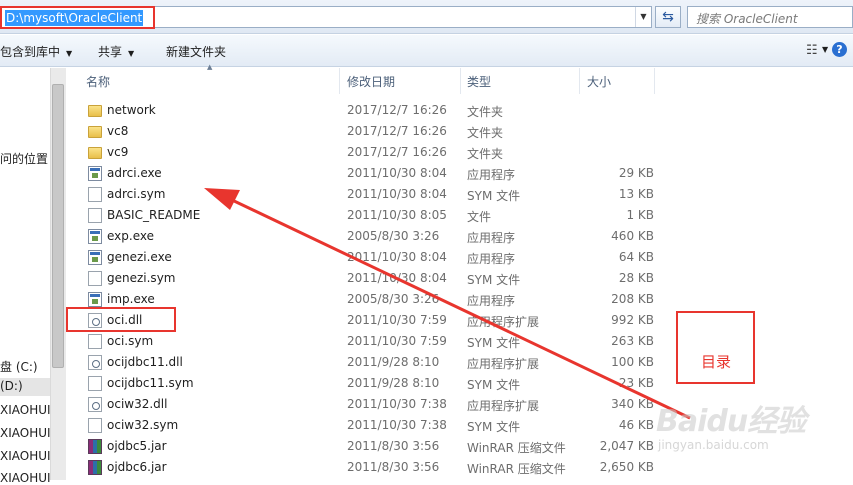 This screenshot has width=853, height=485. What do you see at coordinates (713, 445) in the screenshot?
I see `watermark-url: jingyan.baidu.com` at bounding box center [713, 445].